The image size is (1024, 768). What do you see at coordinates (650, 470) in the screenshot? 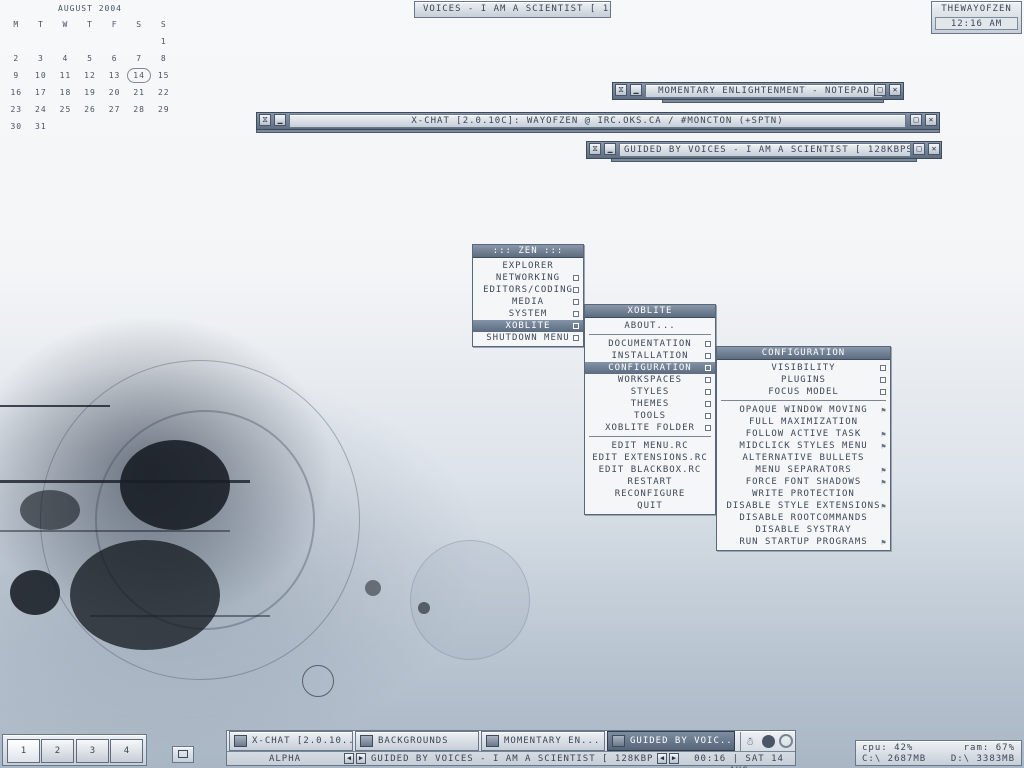
I see `xoblite-item-edit-blackbox-rc: Edit blackbox.rc` at bounding box center [650, 470].